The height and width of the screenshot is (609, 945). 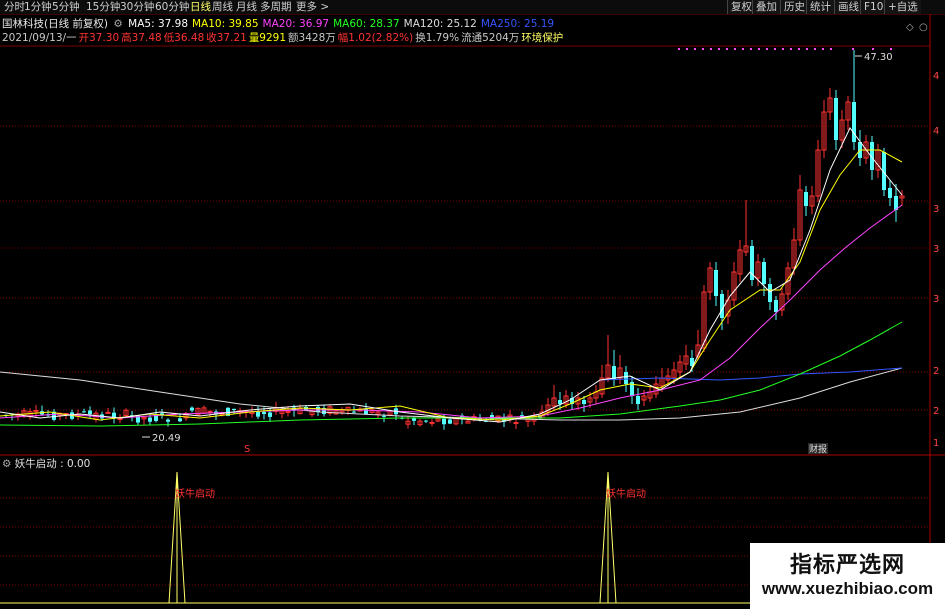 I want to click on report-marker: 财报, so click(x=818, y=449).